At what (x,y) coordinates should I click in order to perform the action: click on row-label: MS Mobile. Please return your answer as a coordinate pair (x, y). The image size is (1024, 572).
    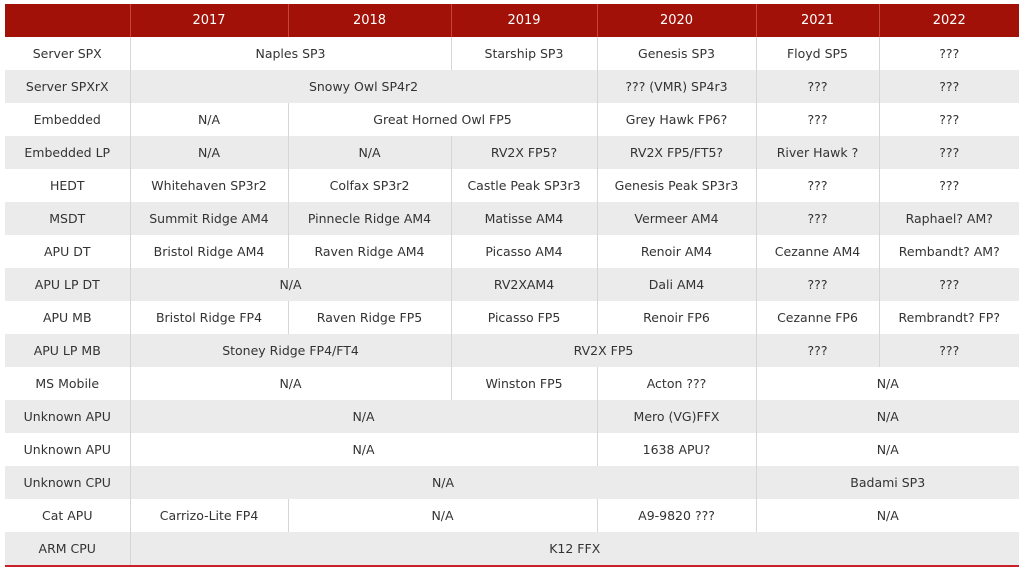
    Looking at the image, I should click on (67, 383).